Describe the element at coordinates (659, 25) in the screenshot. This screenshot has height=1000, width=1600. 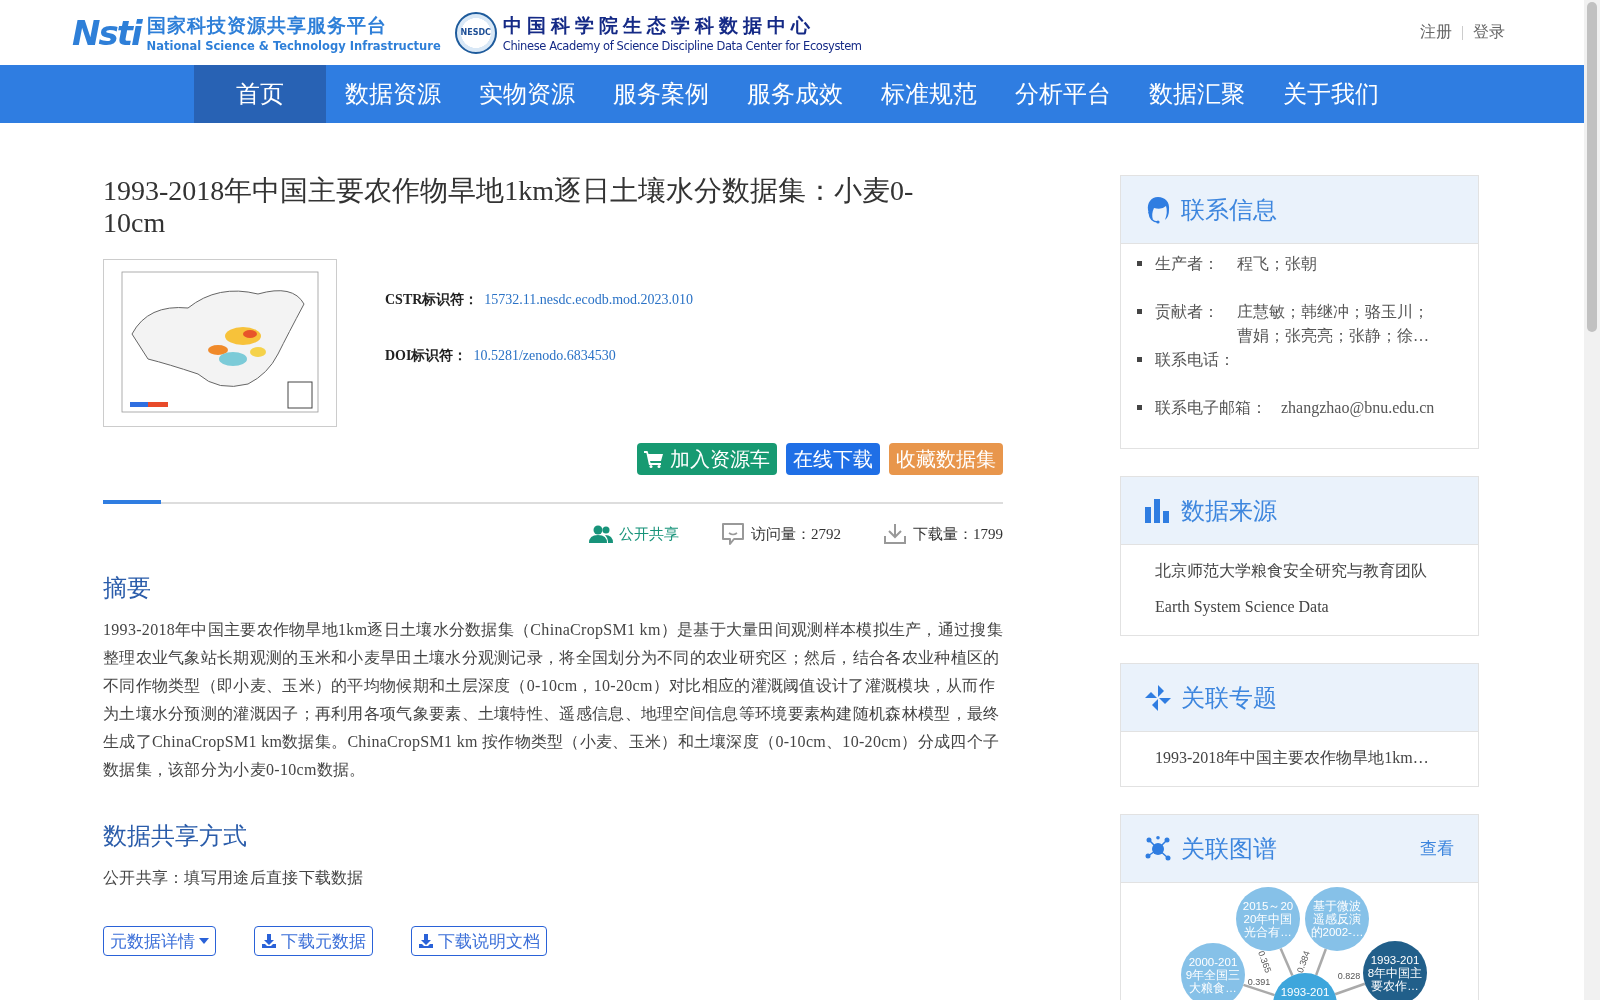
I see `center-name: 中国科学院生态学科数据中心` at that location.